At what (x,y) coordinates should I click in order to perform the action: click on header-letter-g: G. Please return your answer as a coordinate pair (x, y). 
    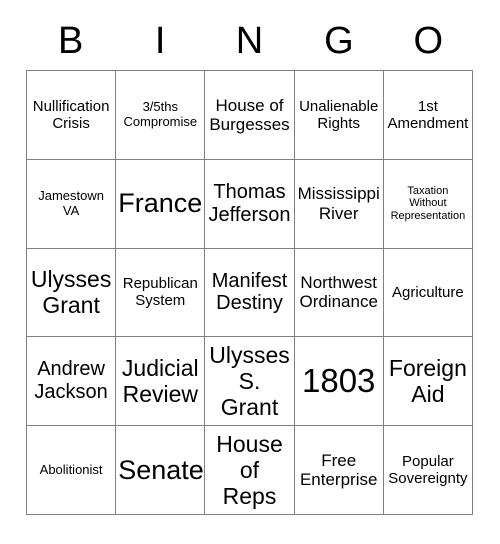
    Looking at the image, I should click on (339, 41).